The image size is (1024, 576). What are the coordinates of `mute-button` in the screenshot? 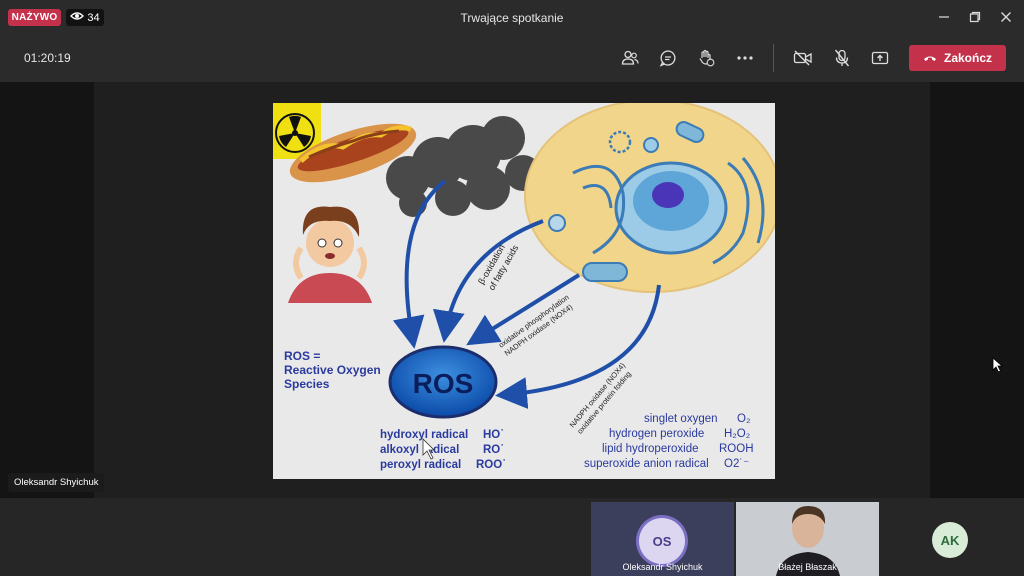 It's located at (842, 58).